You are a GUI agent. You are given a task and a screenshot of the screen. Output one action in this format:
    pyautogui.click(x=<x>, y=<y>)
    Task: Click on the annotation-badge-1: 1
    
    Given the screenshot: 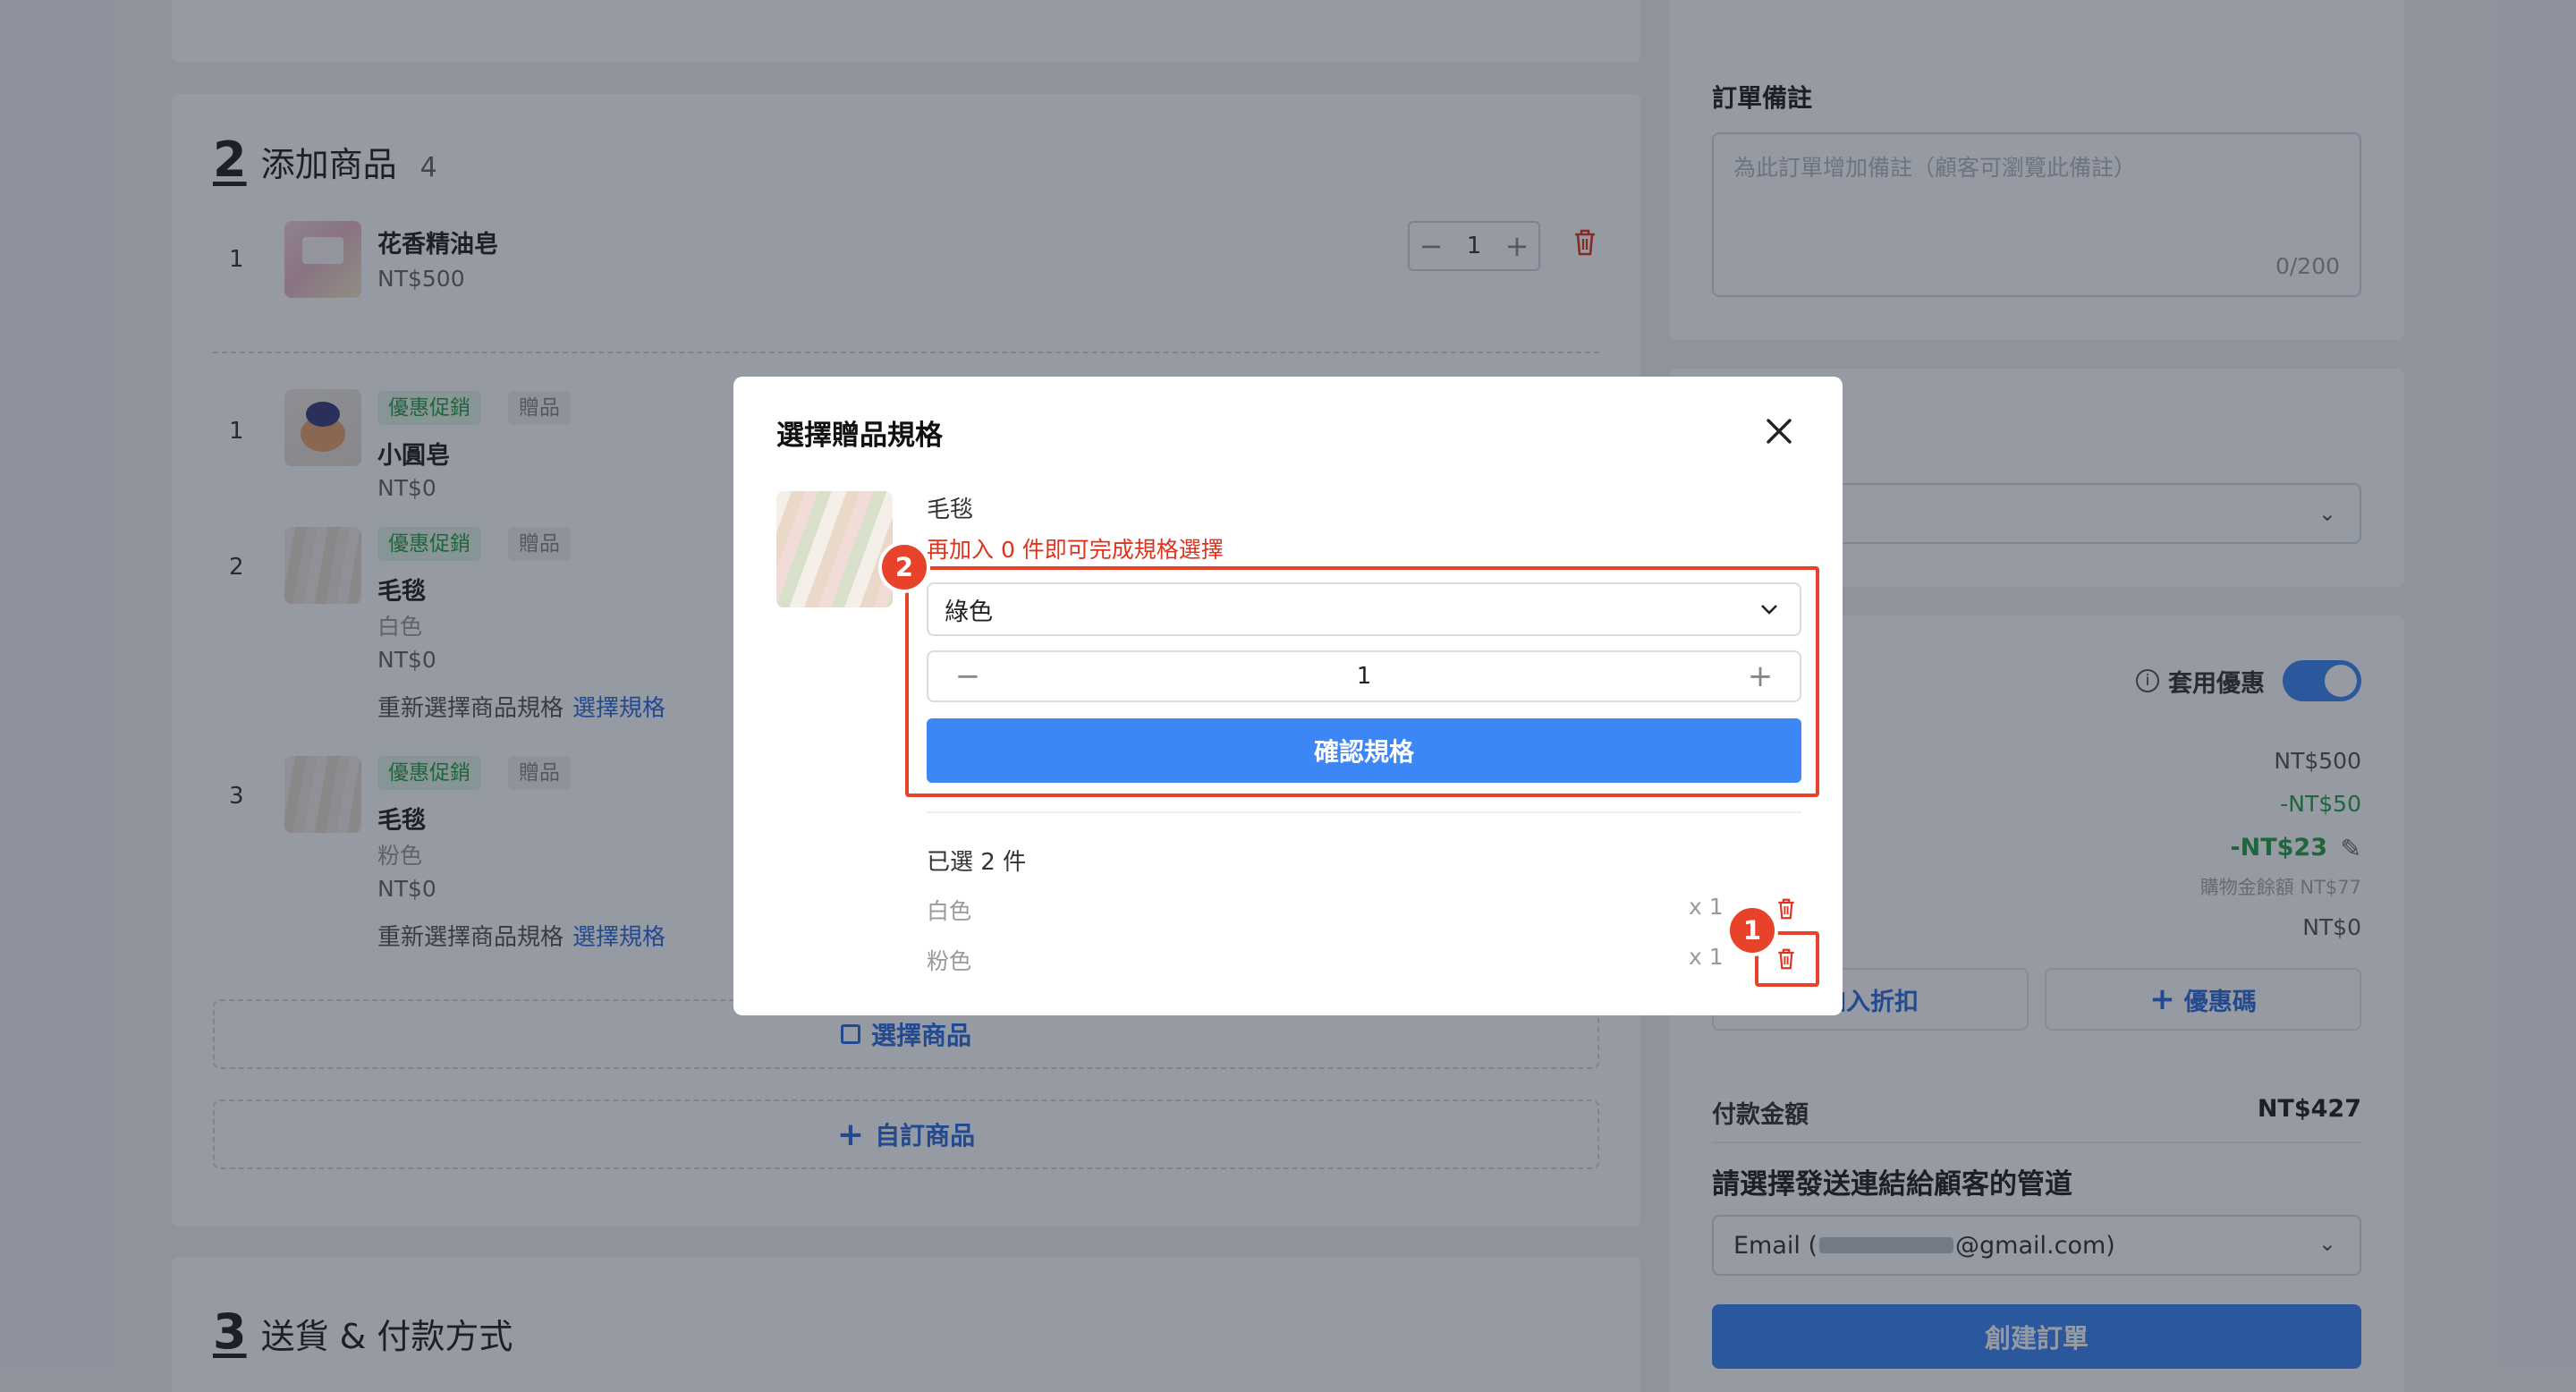 What is the action you would take?
    pyautogui.click(x=1752, y=930)
    